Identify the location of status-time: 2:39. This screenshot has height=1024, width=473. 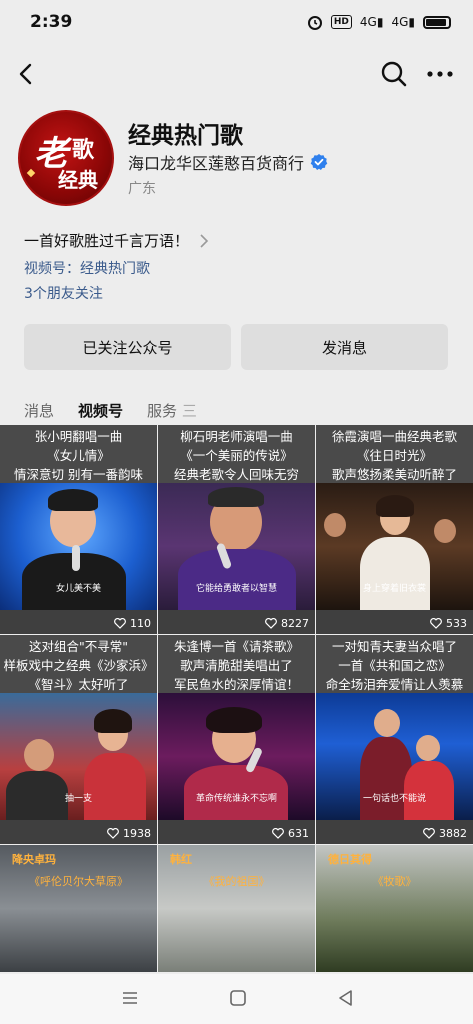
(51, 22).